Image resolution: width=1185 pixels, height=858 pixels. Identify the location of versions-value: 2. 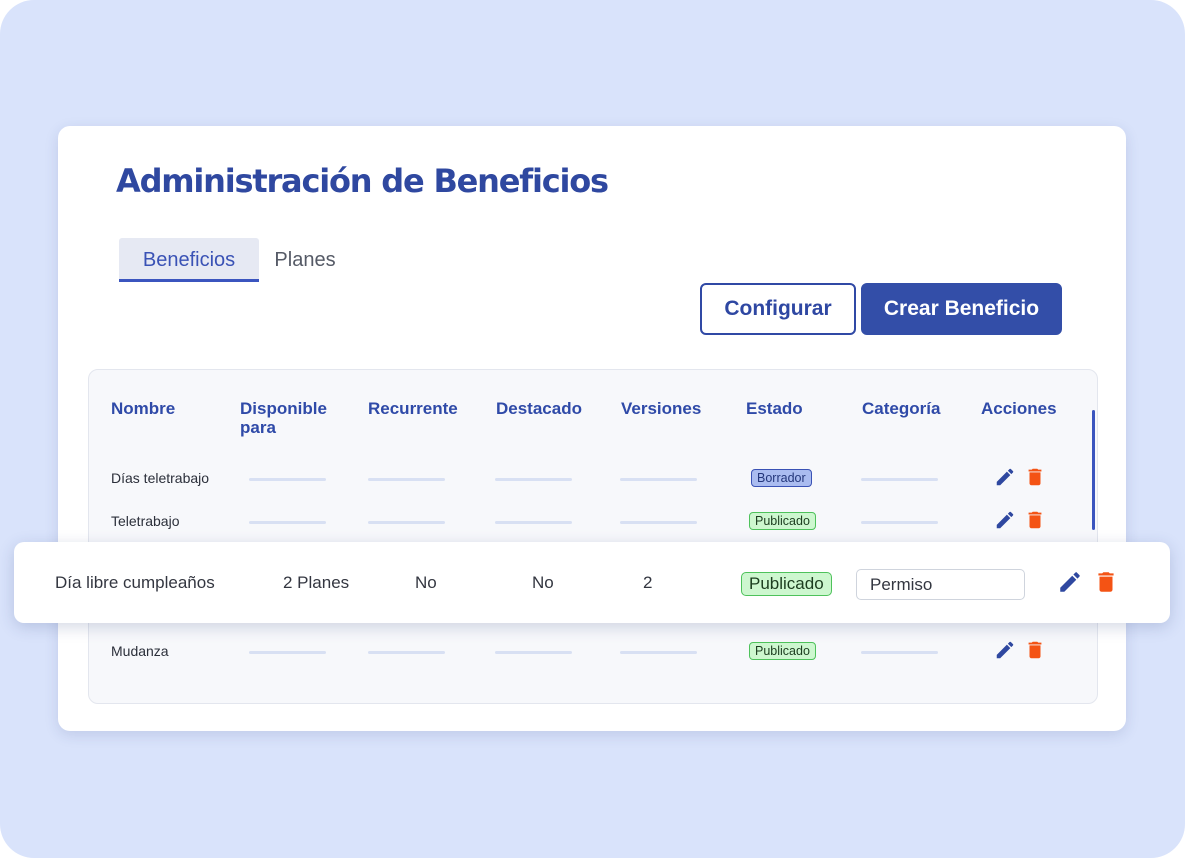
(648, 582).